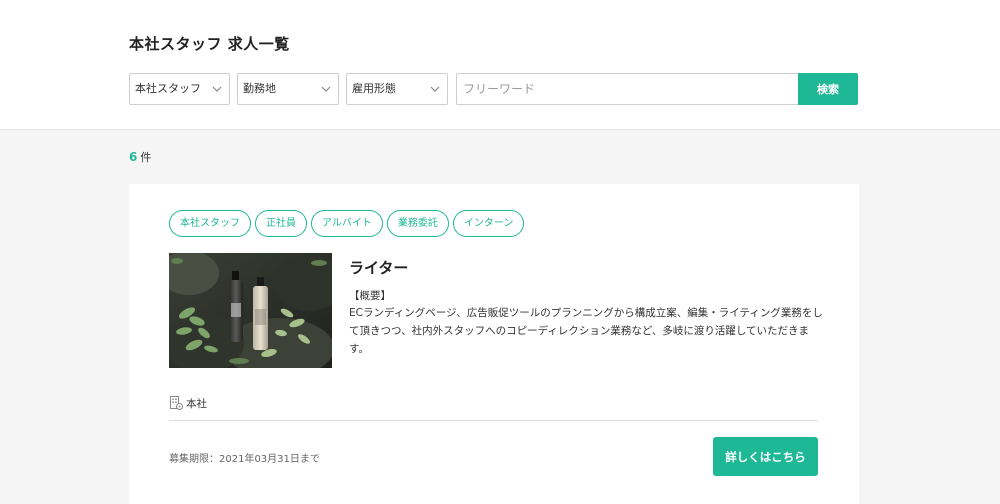  Describe the element at coordinates (281, 223) in the screenshot. I see `tag-full-time: 正社員` at that location.